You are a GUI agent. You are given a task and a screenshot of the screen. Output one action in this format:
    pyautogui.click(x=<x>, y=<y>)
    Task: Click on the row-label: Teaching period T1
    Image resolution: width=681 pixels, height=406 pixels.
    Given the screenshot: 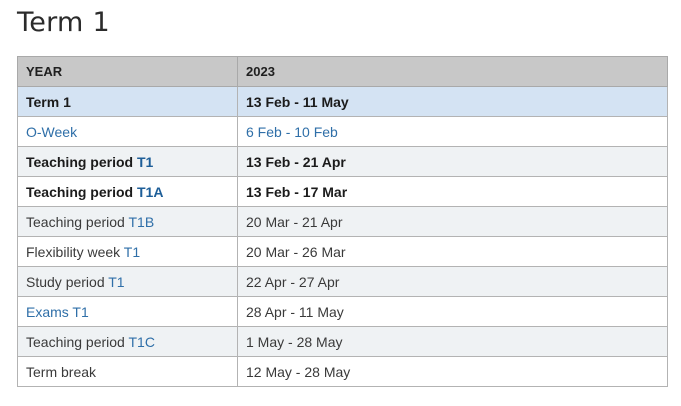 What is the action you would take?
    pyautogui.click(x=127, y=161)
    